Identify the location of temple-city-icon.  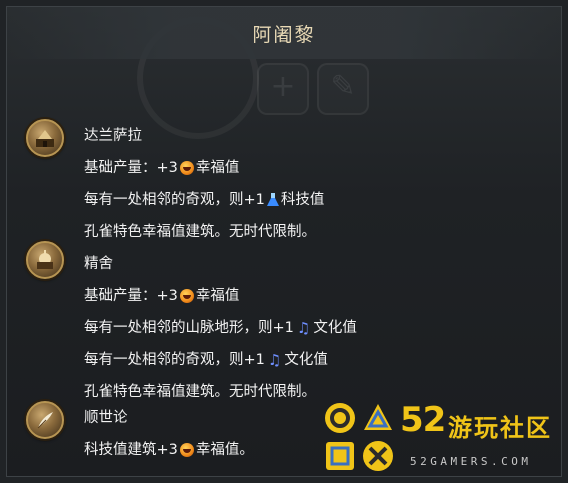
(45, 138).